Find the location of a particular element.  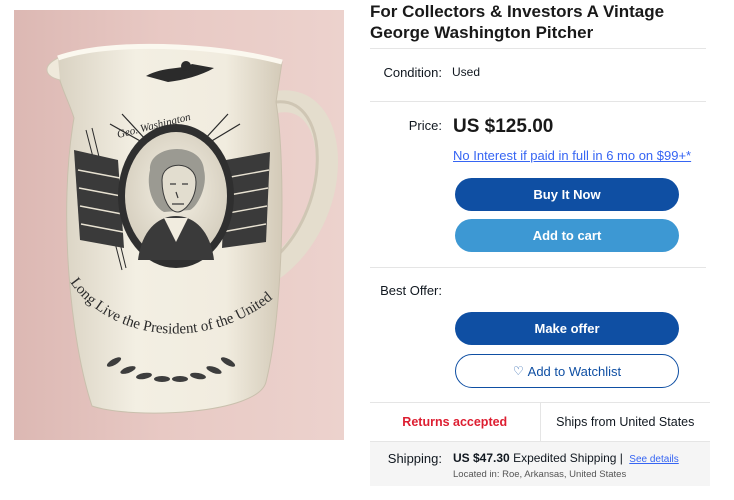

condition-value: Used is located at coordinates (466, 72).